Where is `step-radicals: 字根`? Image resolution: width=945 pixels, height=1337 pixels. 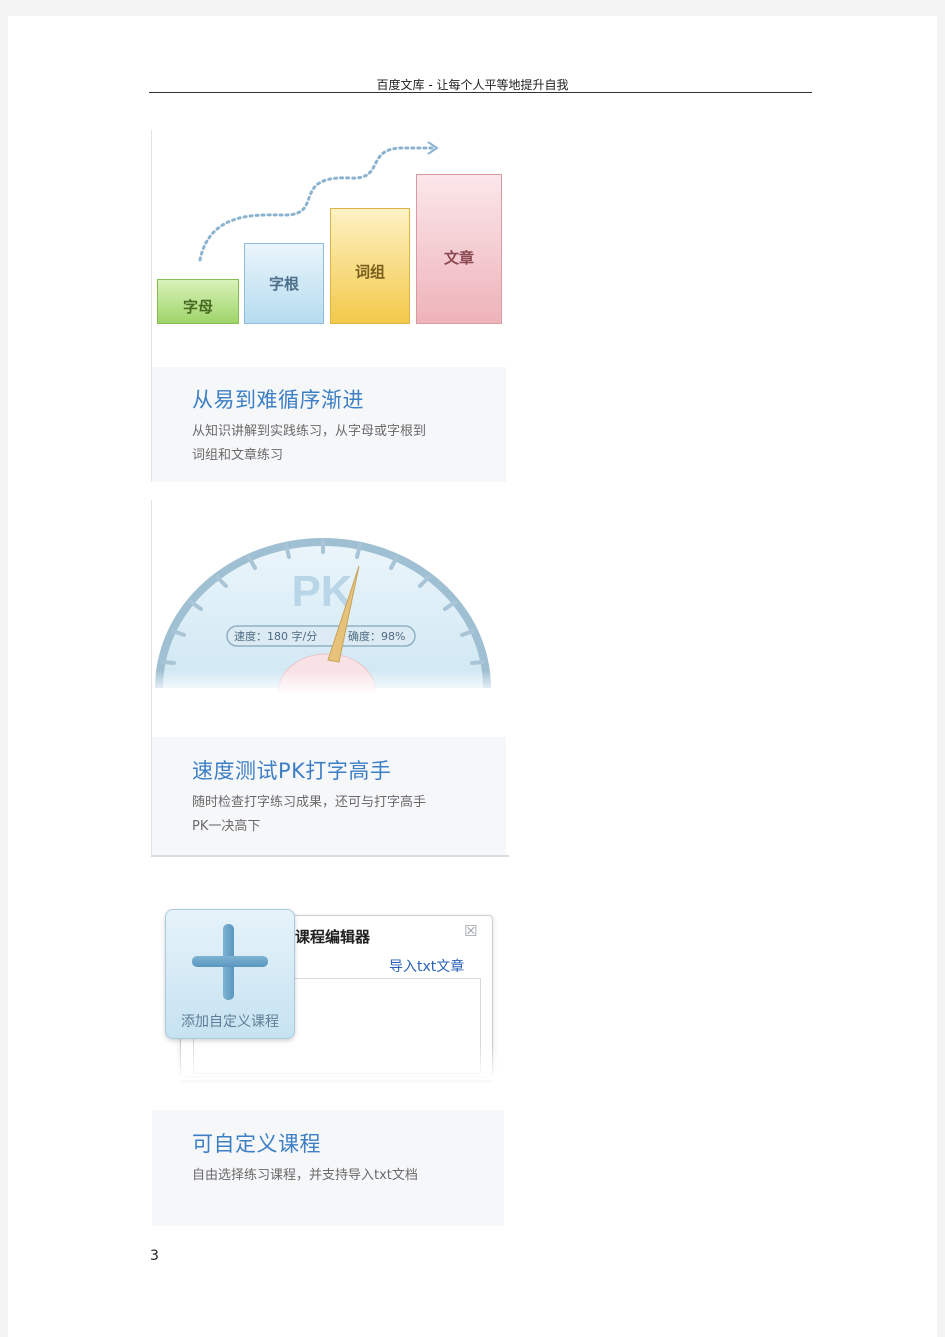
step-radicals: 字根 is located at coordinates (284, 283).